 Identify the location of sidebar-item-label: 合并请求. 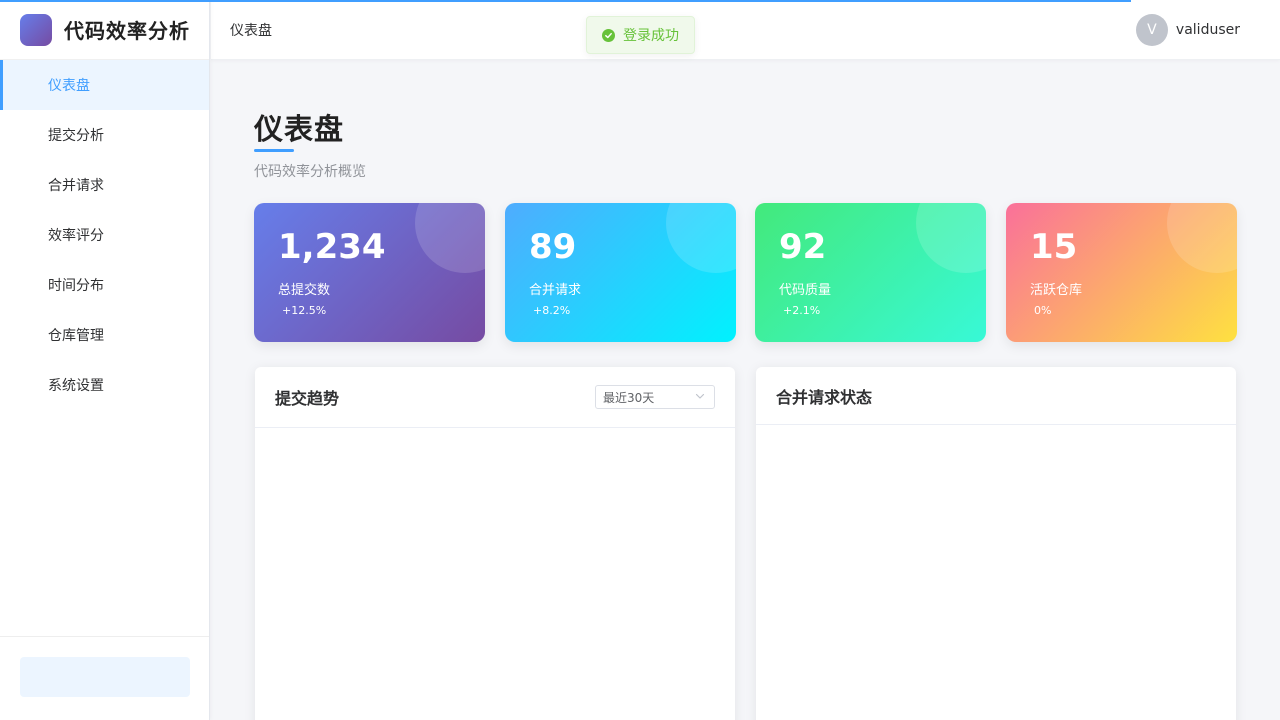
(76, 186).